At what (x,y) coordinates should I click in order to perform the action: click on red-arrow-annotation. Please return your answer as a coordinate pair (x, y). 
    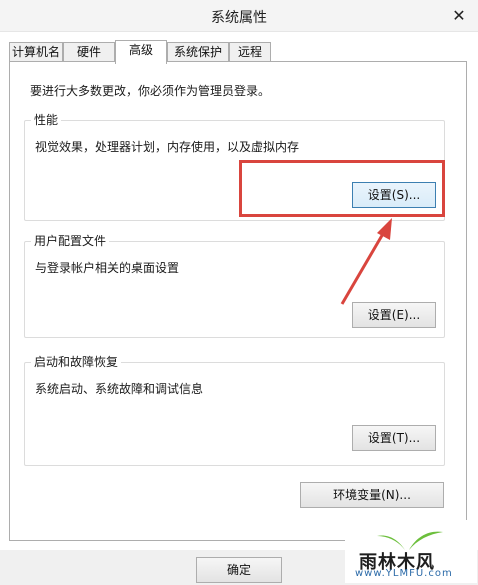
    Looking at the image, I should click on (366, 261).